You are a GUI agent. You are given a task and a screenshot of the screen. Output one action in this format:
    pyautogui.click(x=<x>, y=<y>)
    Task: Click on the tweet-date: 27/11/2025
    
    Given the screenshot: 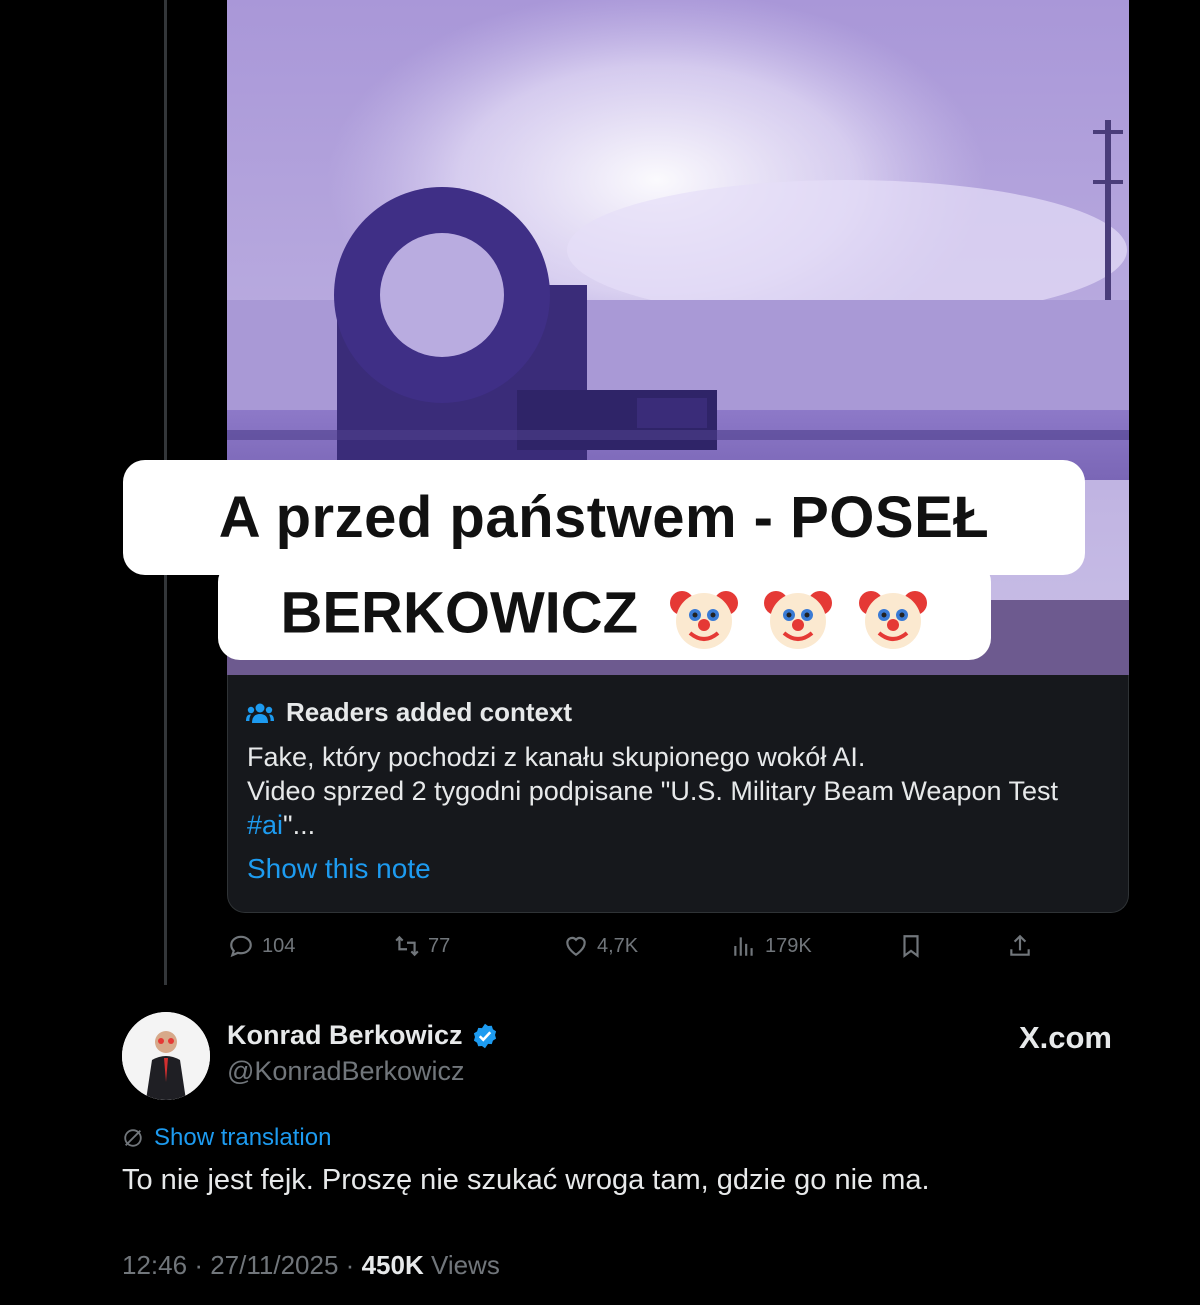 What is the action you would take?
    pyautogui.click(x=274, y=1265)
    